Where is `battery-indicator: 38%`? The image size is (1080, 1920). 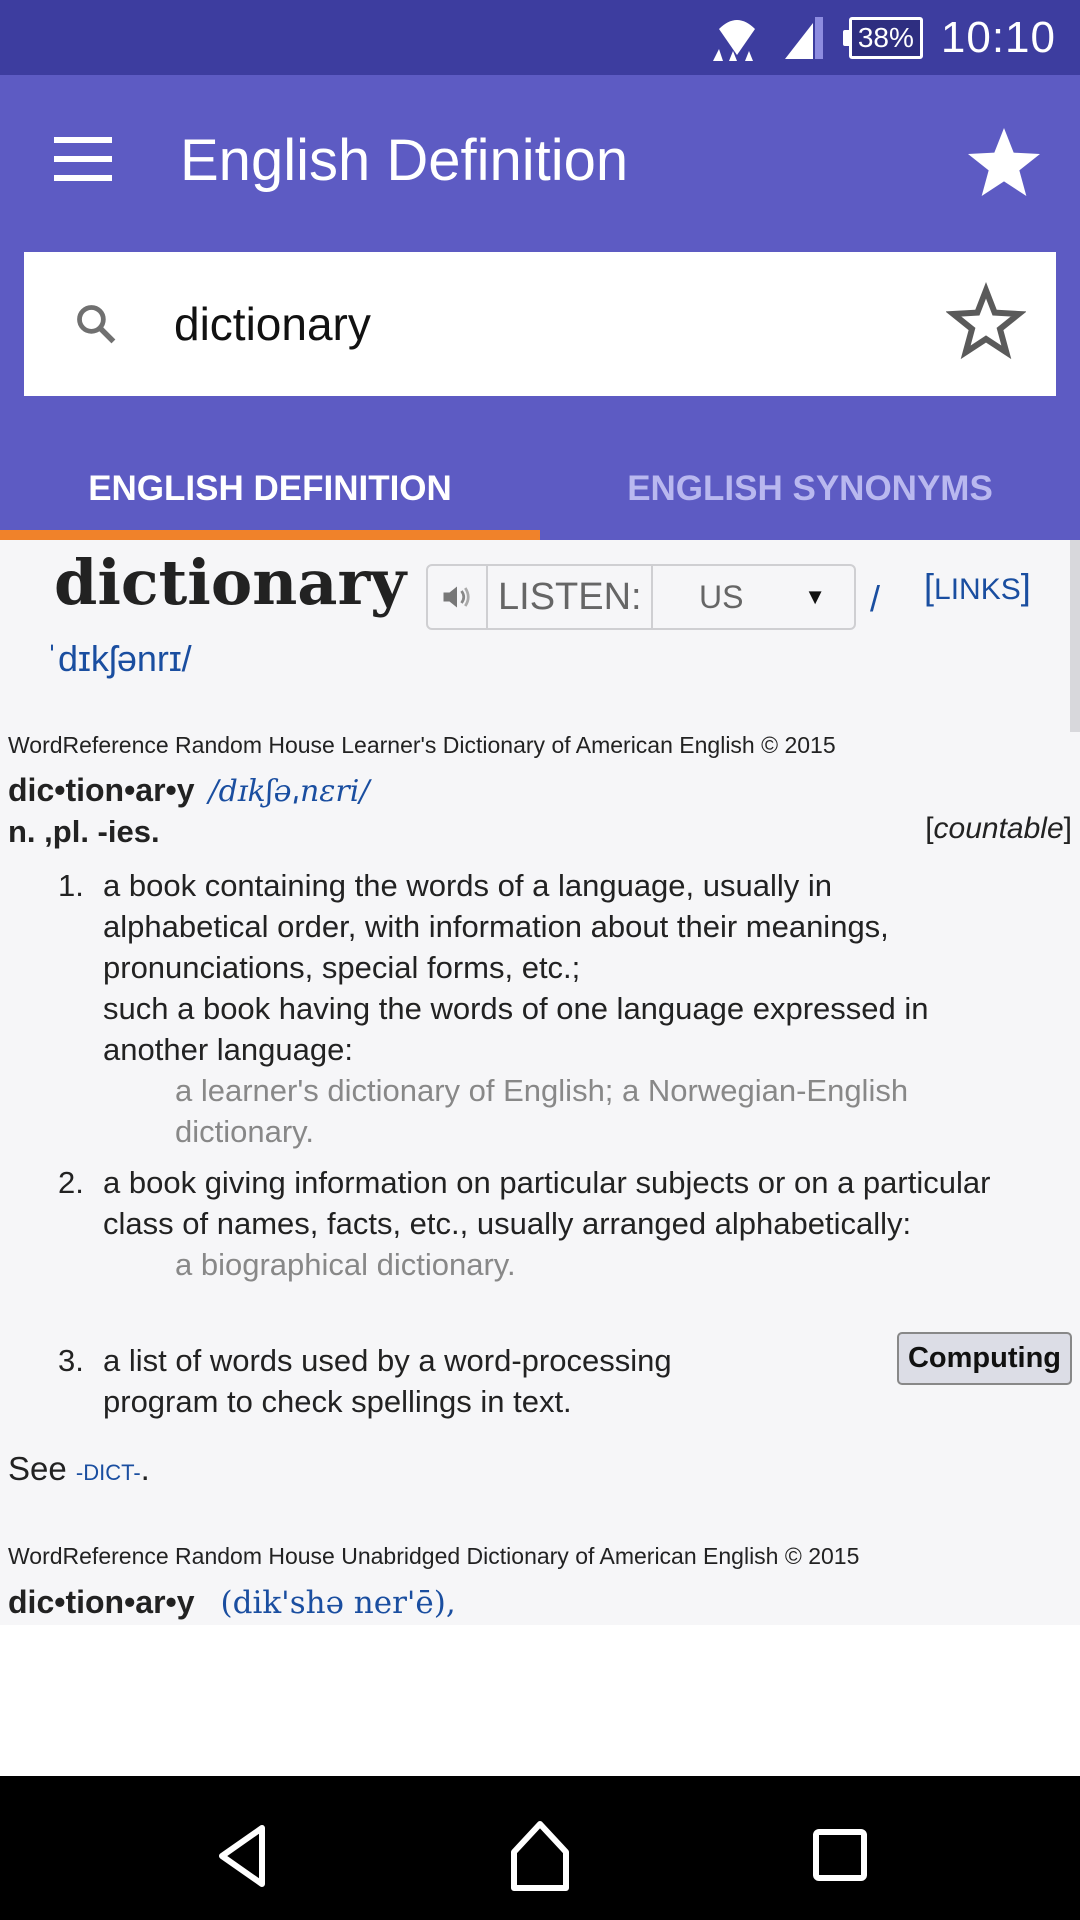
battery-indicator: 38% is located at coordinates (882, 37).